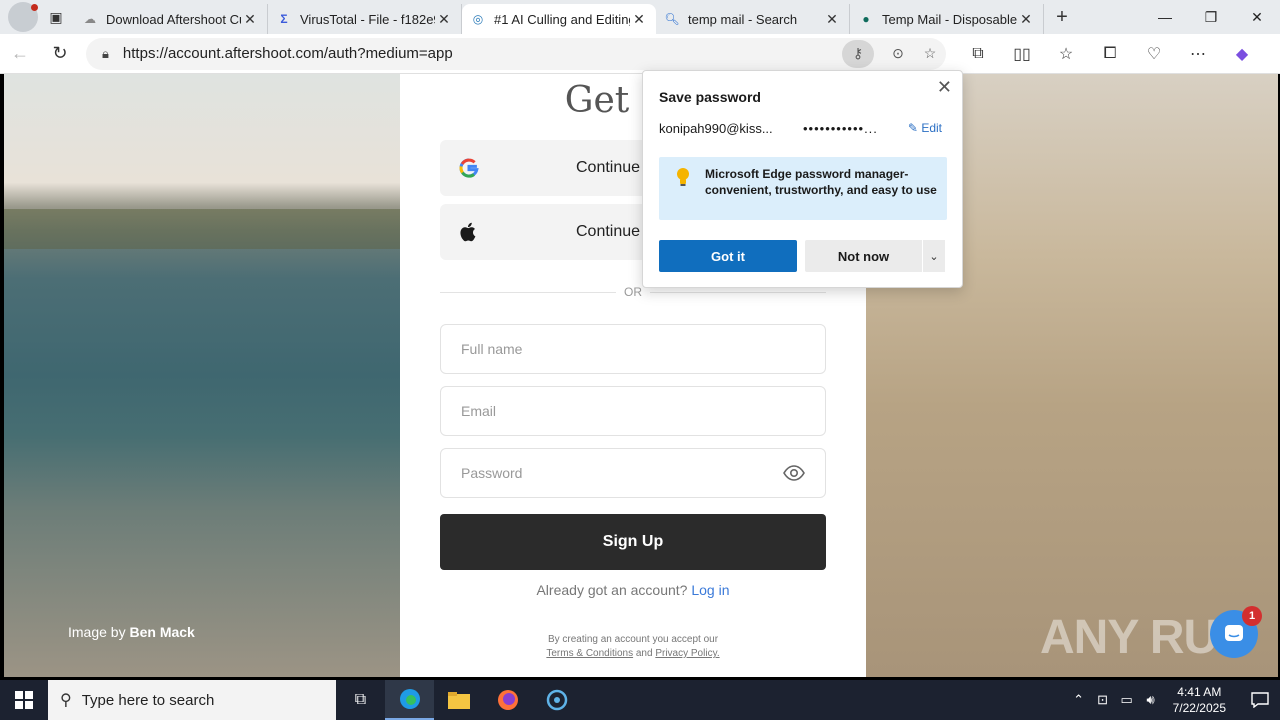  I want to click on chat-button: 1, so click(1236, 632).